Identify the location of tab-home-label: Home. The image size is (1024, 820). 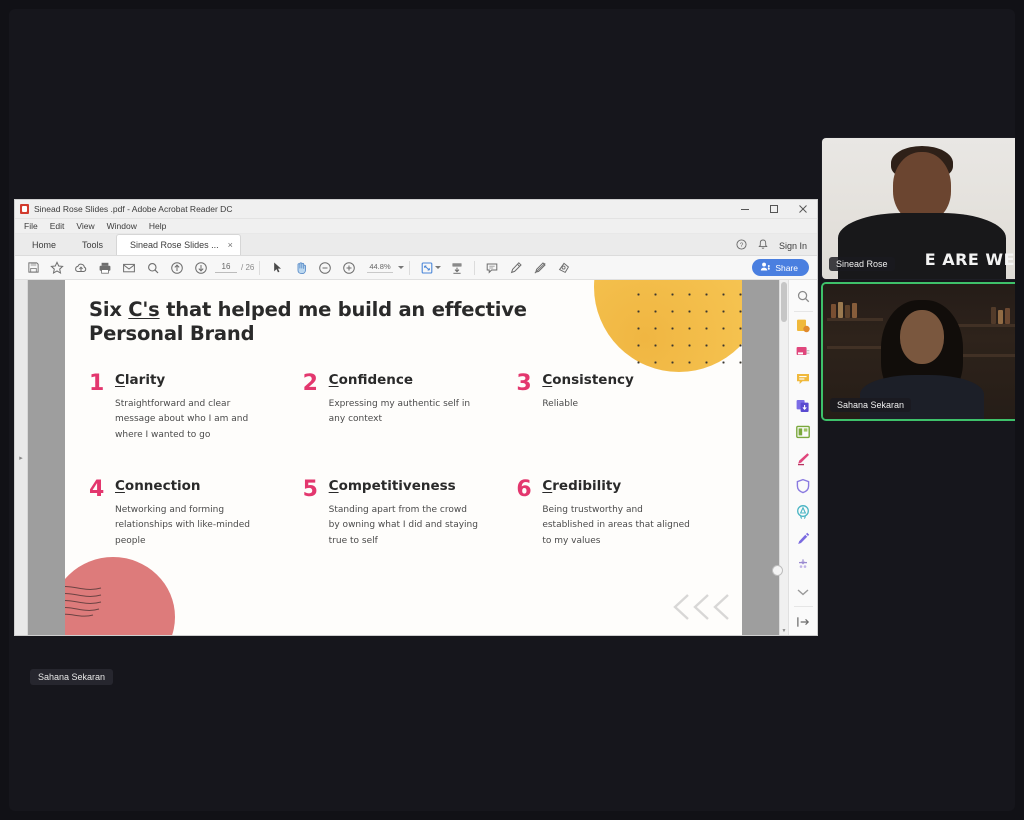
(44, 244).